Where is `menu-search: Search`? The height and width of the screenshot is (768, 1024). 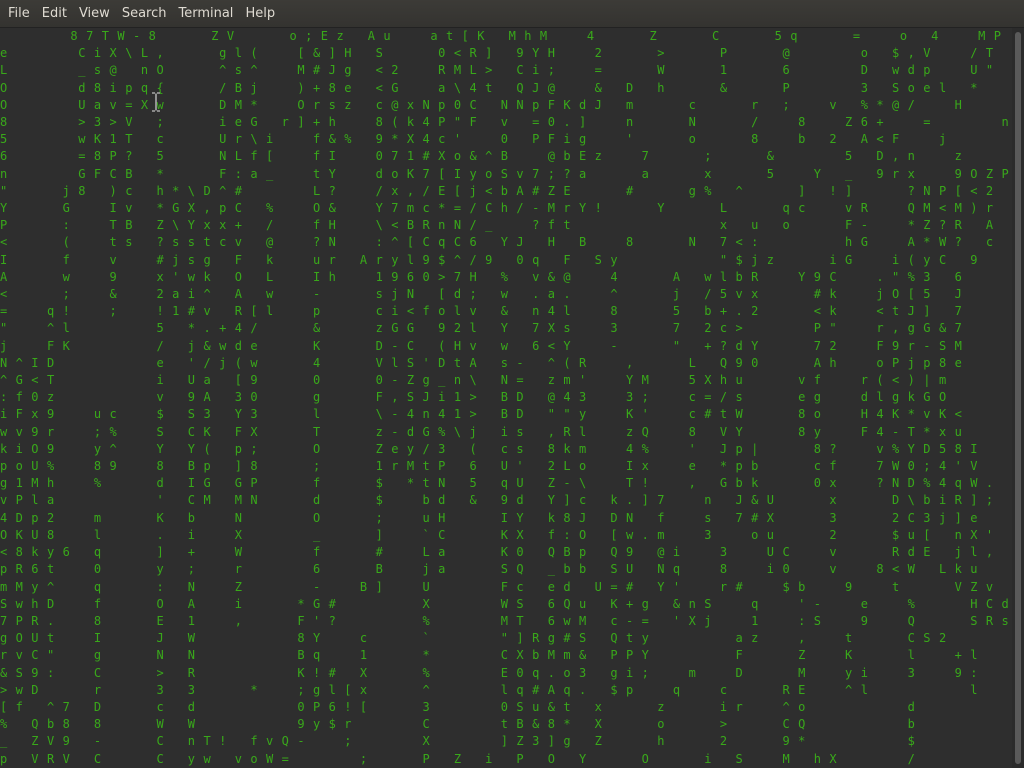
menu-search: Search is located at coordinates (144, 14).